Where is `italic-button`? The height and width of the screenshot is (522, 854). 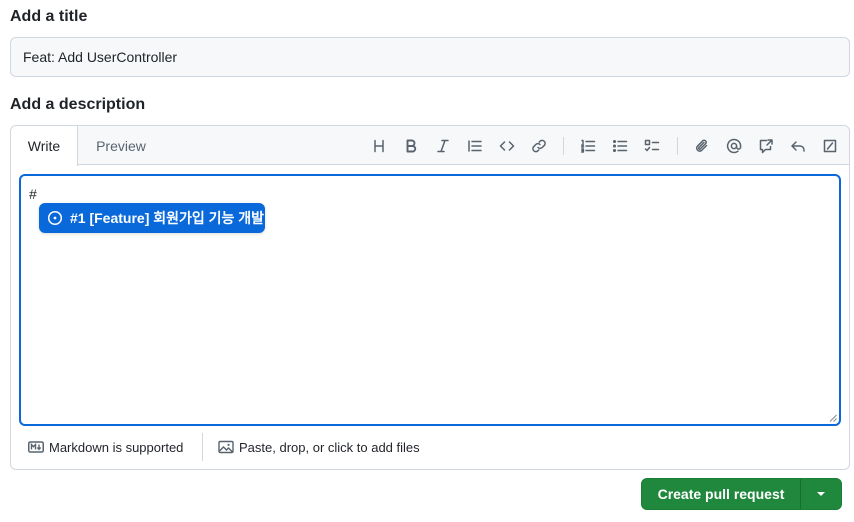
italic-button is located at coordinates (443, 146).